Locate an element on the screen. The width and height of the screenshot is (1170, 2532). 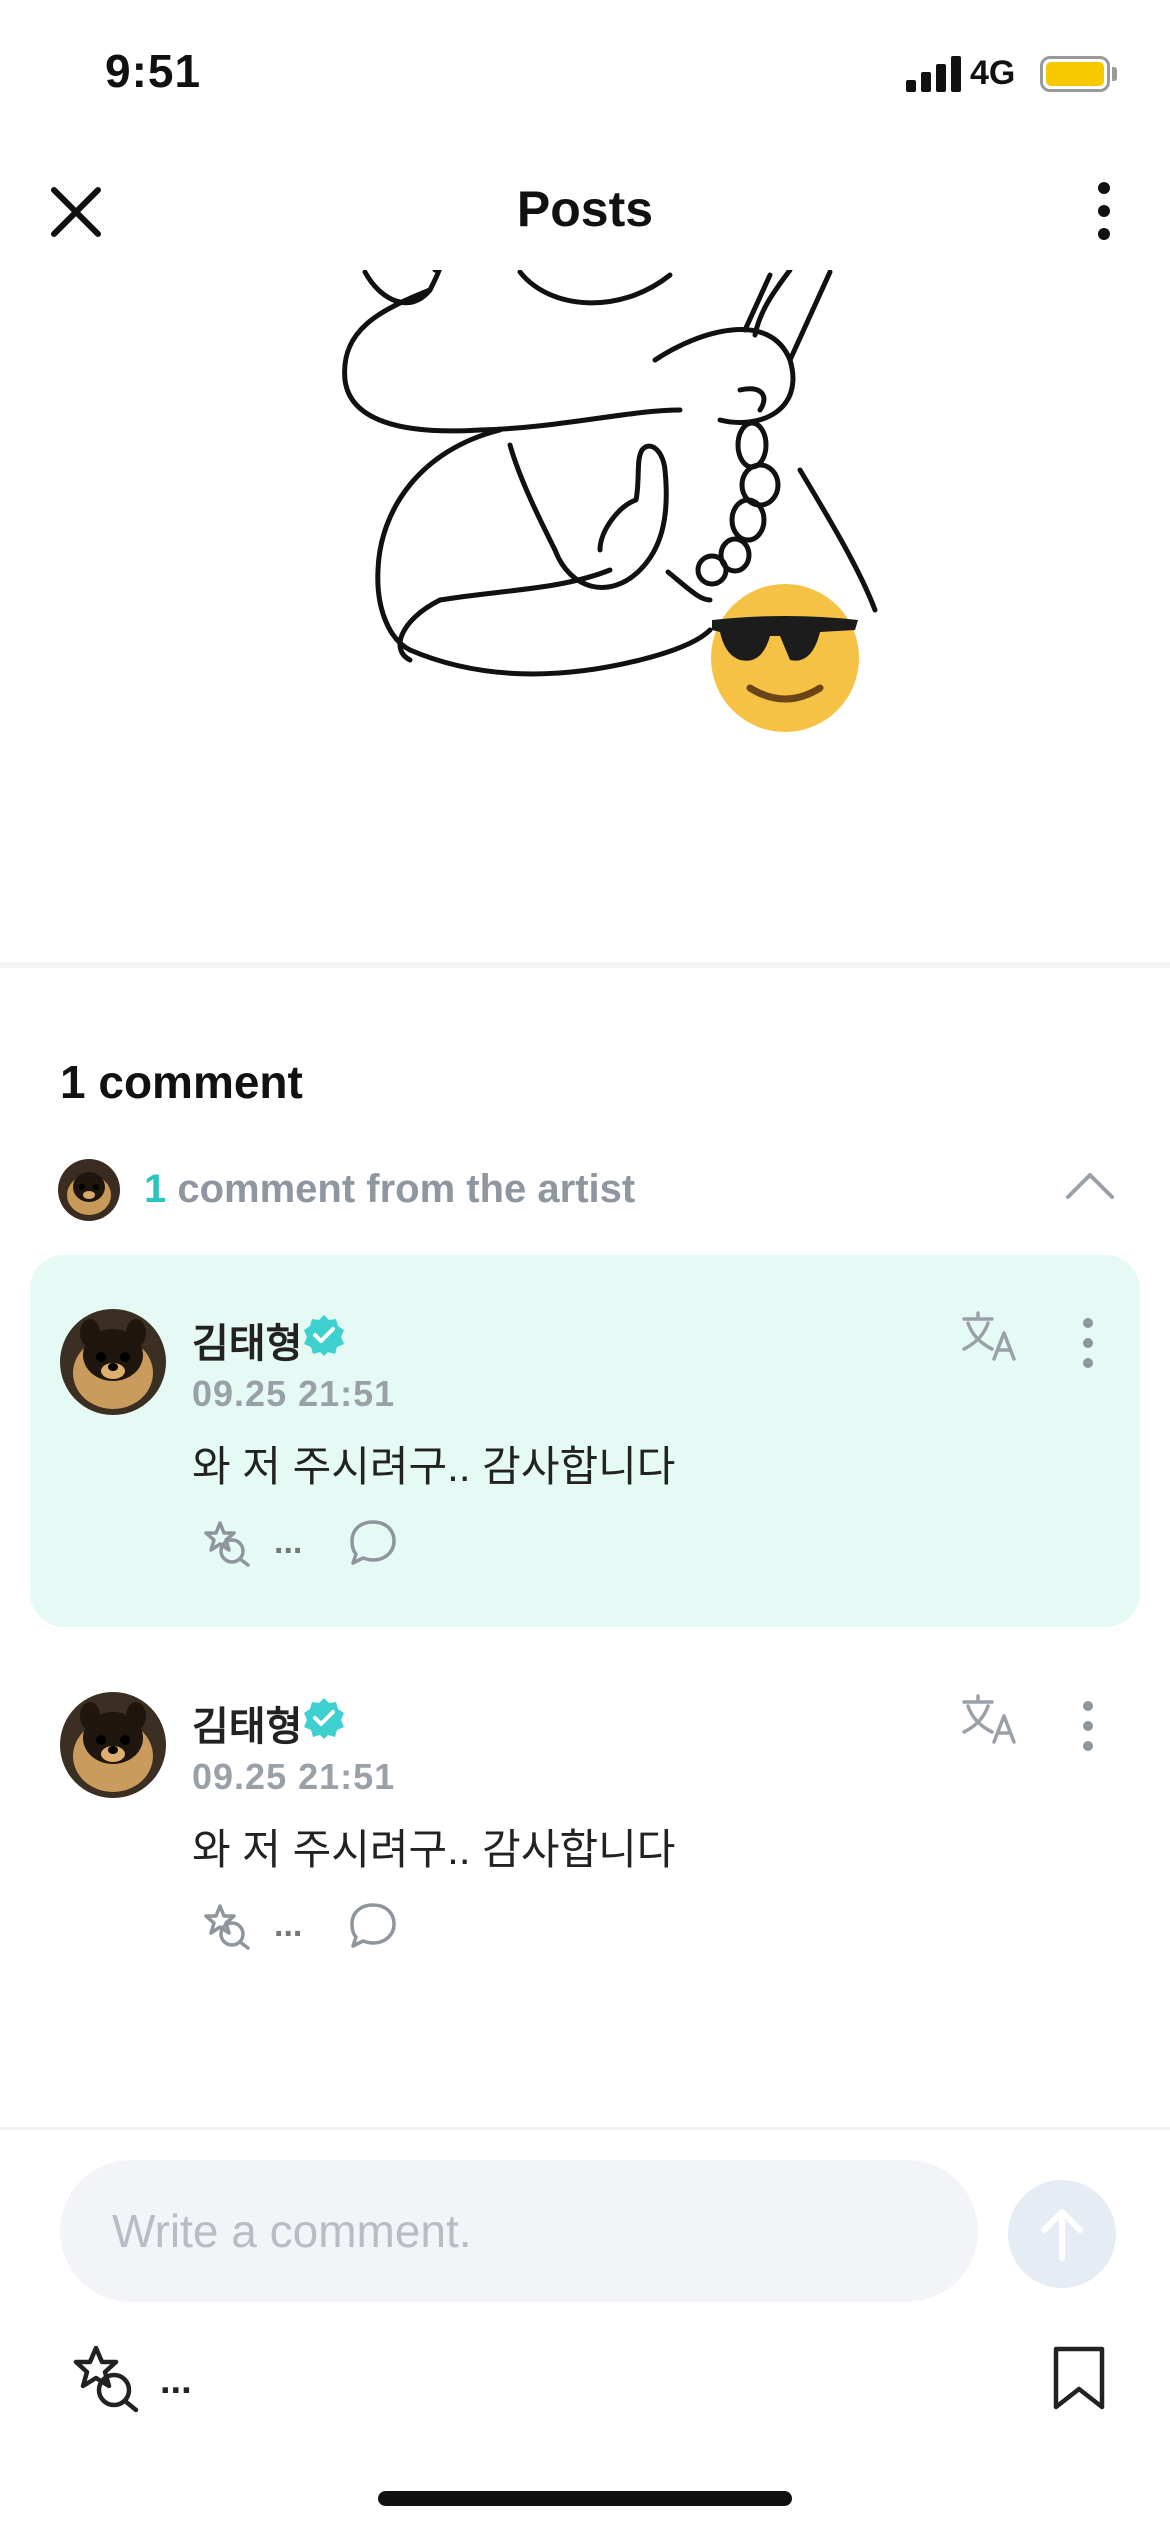
network-type: 4G is located at coordinates (993, 73).